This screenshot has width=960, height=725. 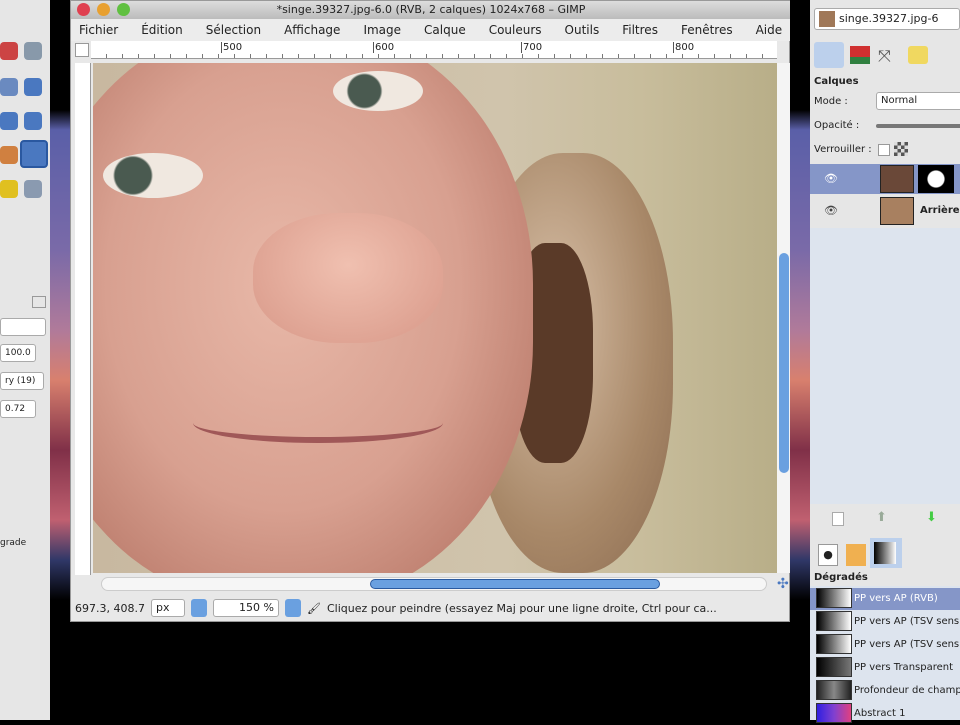 What do you see at coordinates (918, 126) in the screenshot?
I see `opacity-slider` at bounding box center [918, 126].